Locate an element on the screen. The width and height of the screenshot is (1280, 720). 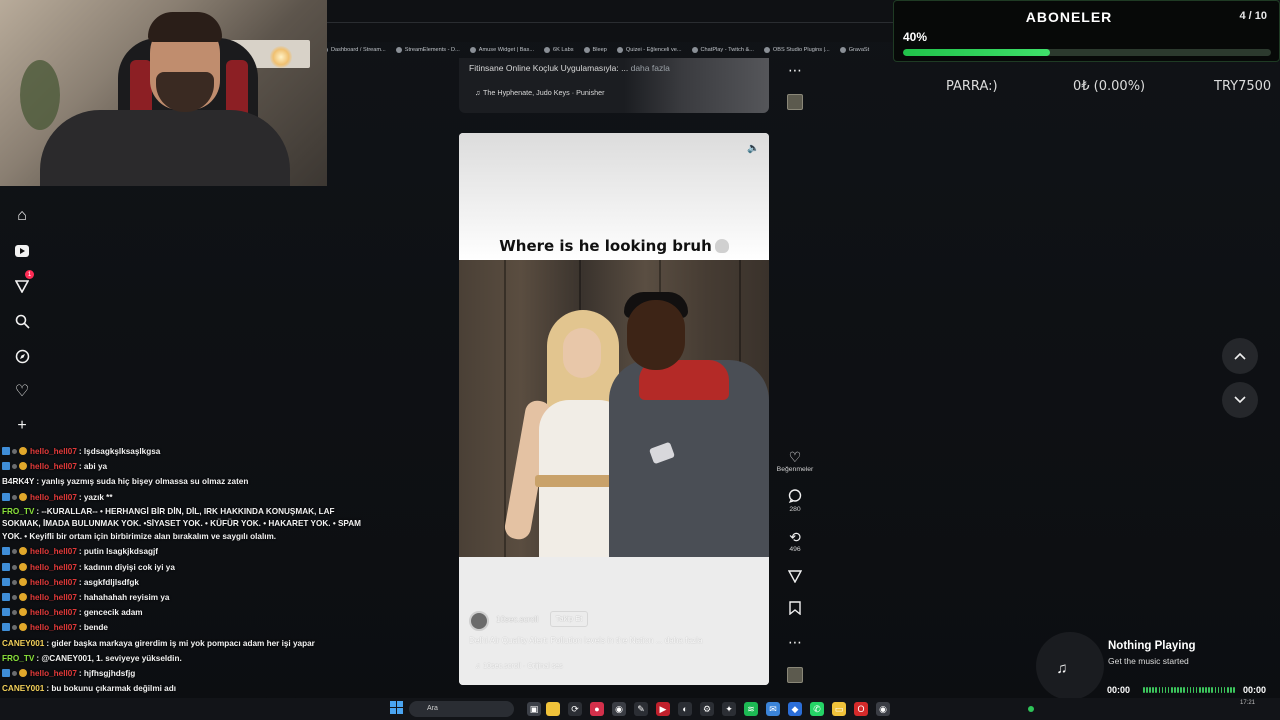
video-icon is located at coordinates (22, 251).